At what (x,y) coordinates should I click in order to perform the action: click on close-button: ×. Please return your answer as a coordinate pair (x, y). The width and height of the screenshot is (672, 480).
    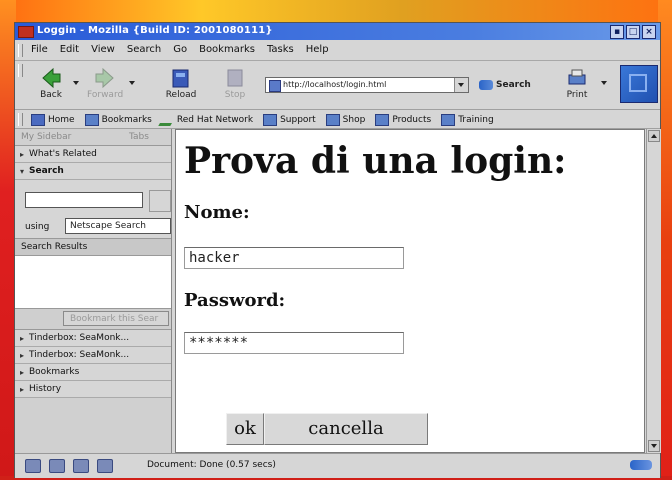
    Looking at the image, I should click on (649, 32).